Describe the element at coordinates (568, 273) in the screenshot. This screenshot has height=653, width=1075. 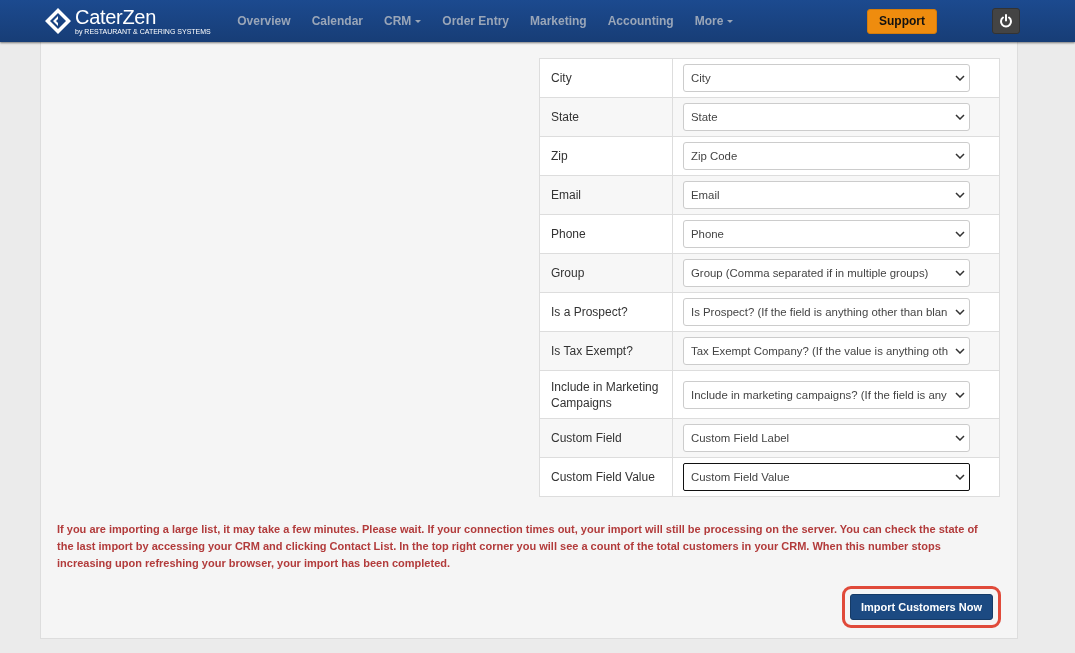
I see `field-label: Group` at that location.